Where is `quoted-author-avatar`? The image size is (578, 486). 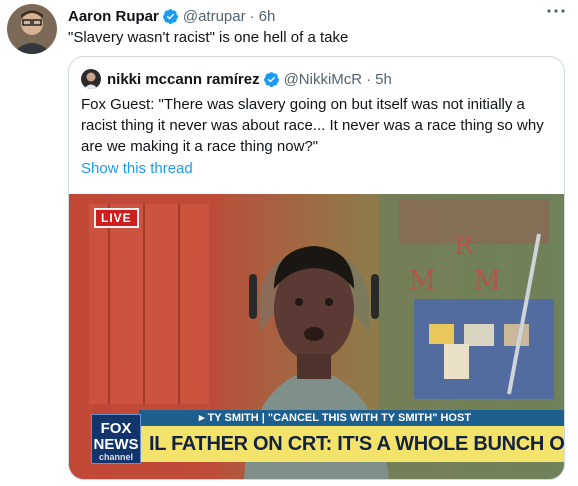 quoted-author-avatar is located at coordinates (91, 79).